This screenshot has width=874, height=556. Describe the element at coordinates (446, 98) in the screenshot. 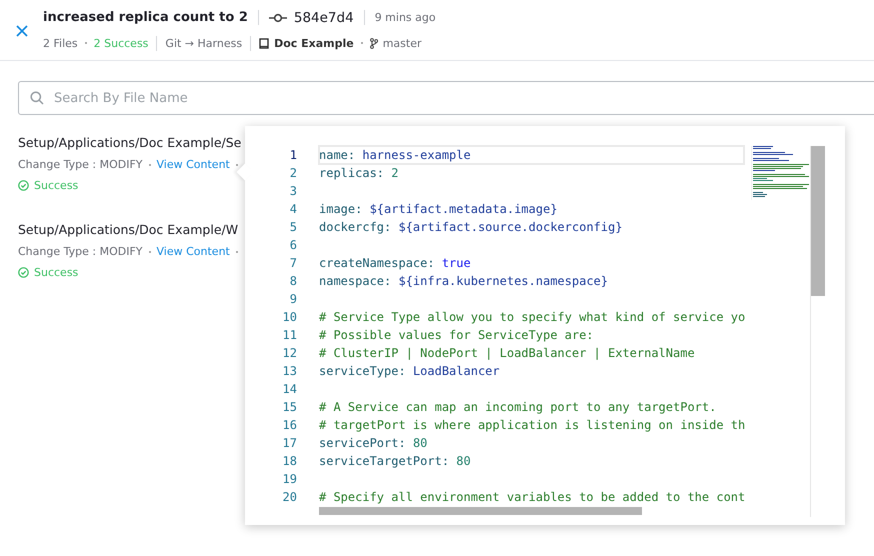

I see `search-field: Search By File Name` at that location.